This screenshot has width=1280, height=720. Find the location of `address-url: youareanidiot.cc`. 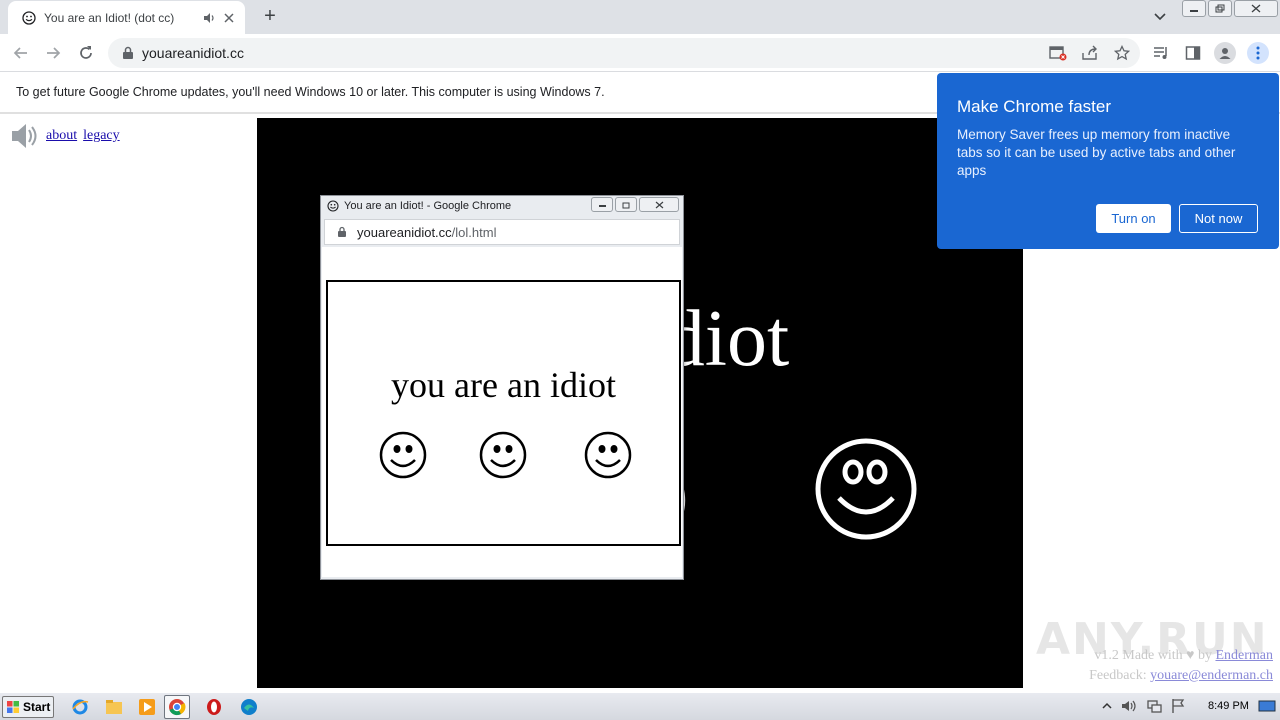

address-url: youareanidiot.cc is located at coordinates (193, 53).